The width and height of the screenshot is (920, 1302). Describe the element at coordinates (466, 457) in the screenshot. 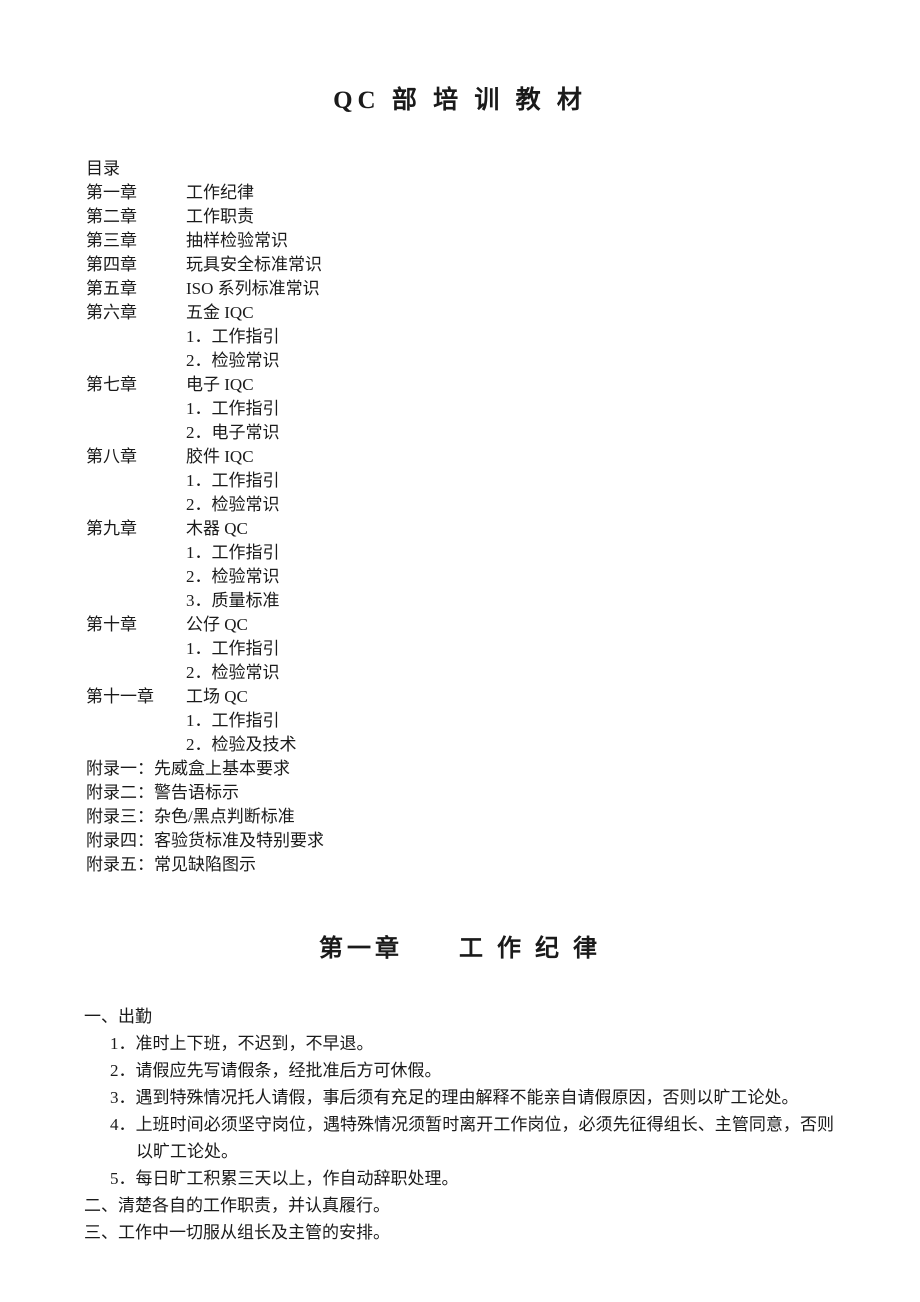

I see `toc-chapter-row: 第八章 胶件 IQC` at that location.